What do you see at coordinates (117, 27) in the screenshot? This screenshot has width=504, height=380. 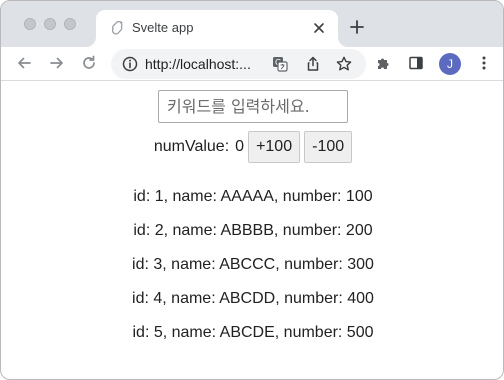 I see `svelte-icon` at bounding box center [117, 27].